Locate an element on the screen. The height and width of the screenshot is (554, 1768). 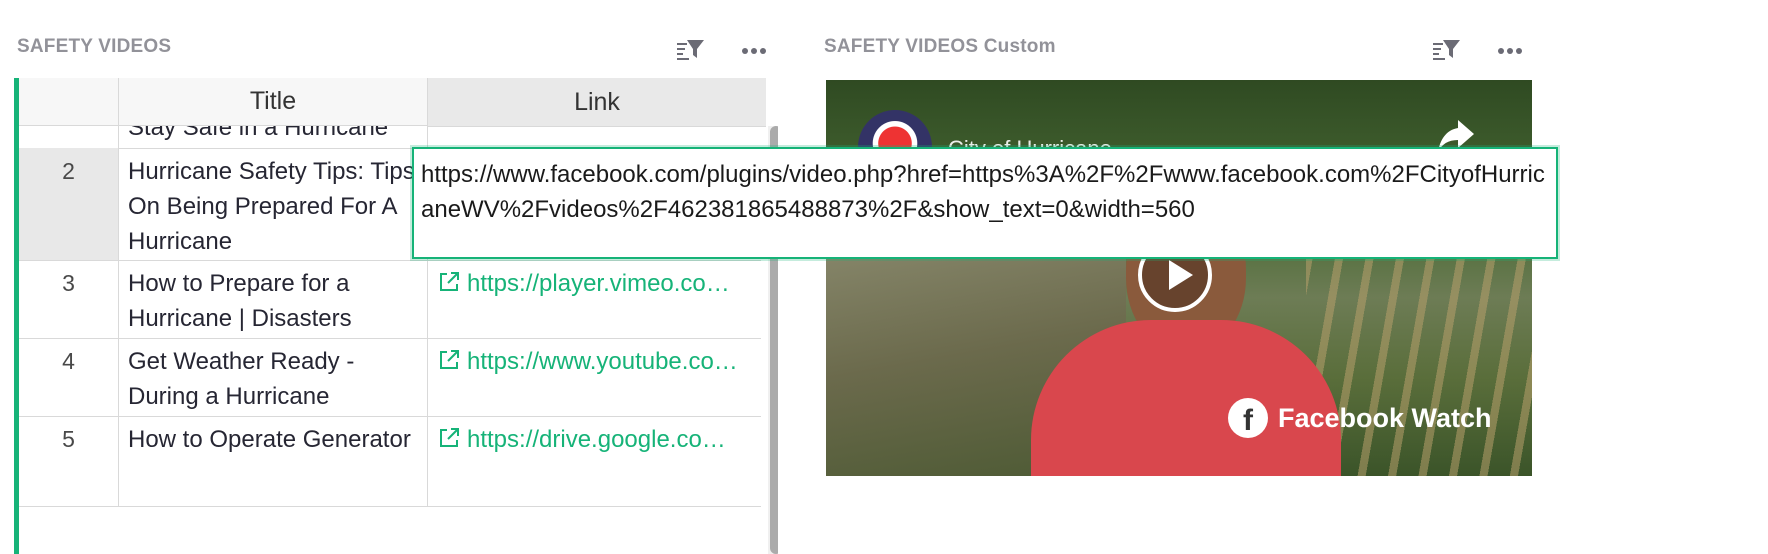
column-header-link: Link is located at coordinates (597, 102).